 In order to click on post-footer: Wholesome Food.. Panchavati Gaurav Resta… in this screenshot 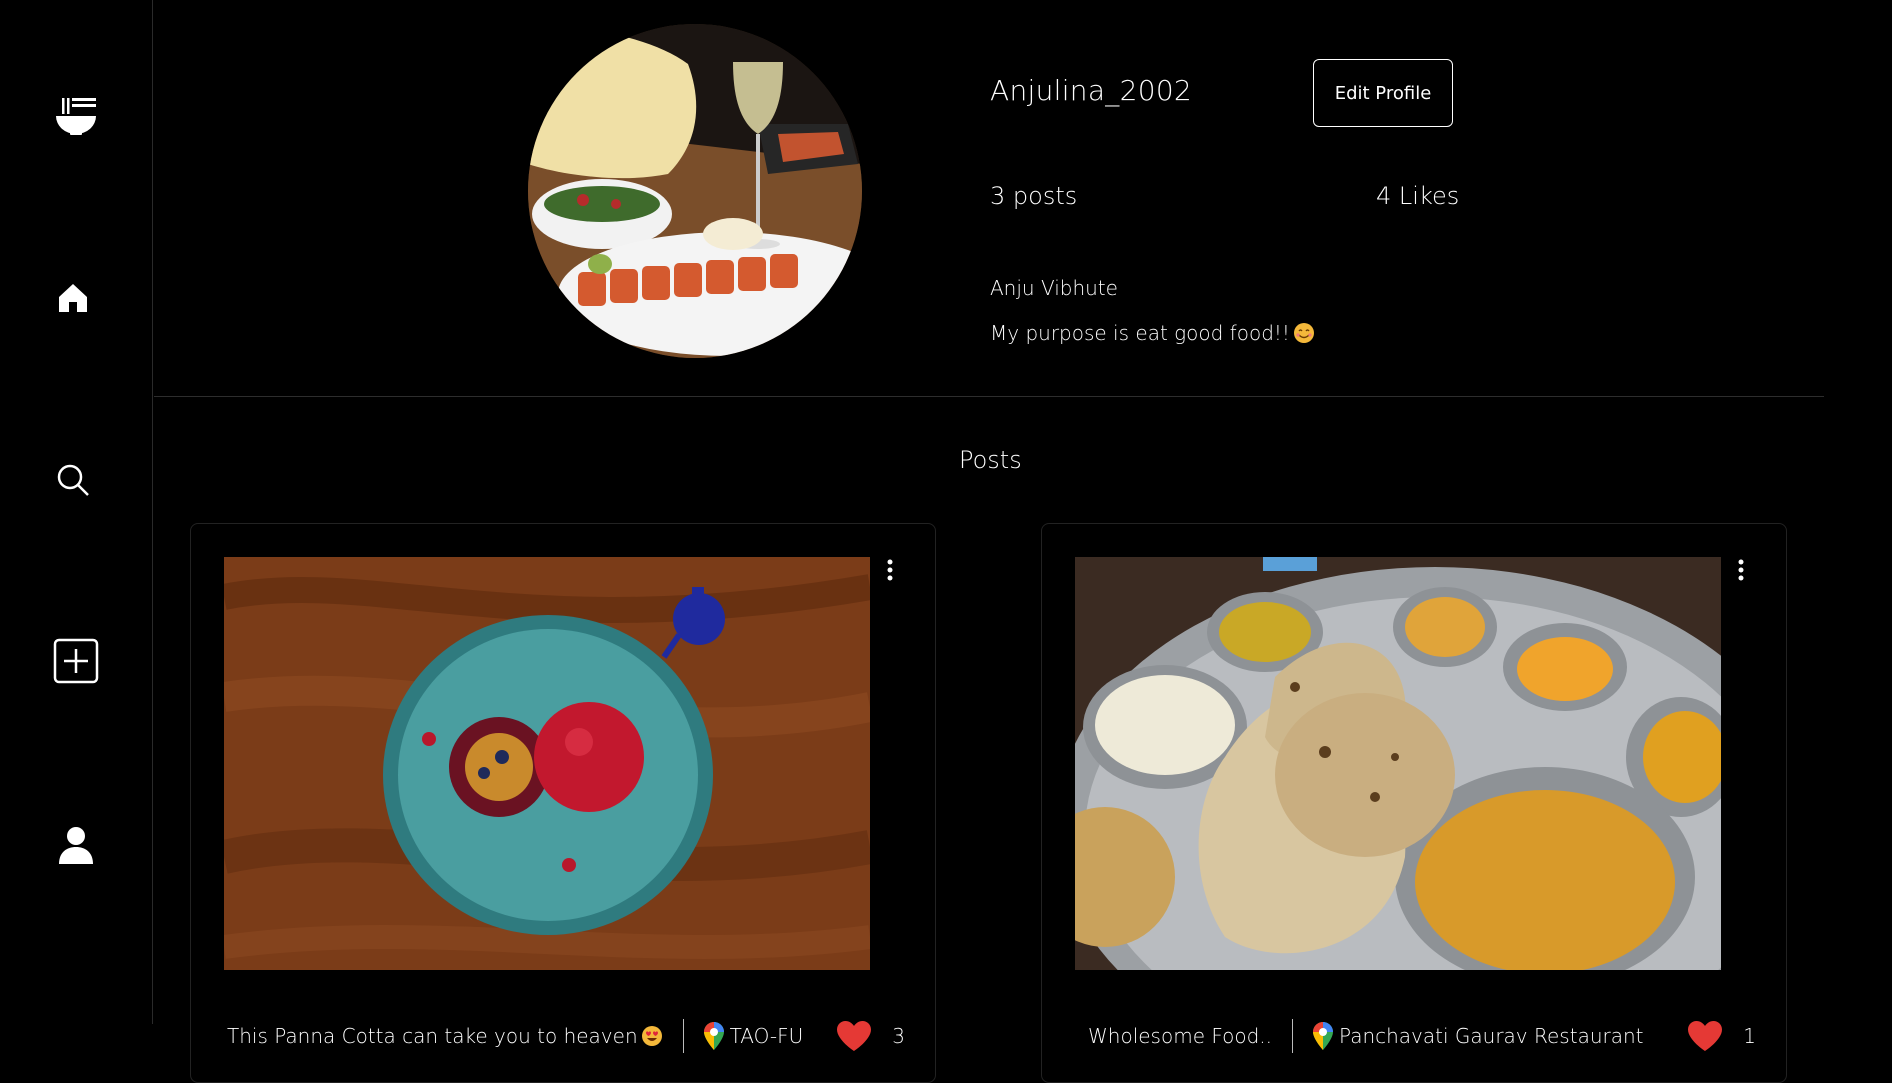, I will do `click(1422, 1036)`.